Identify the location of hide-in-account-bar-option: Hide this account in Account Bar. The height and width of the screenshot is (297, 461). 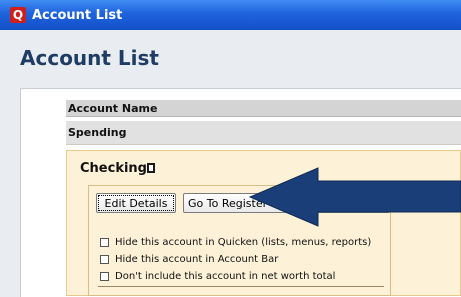
(189, 259).